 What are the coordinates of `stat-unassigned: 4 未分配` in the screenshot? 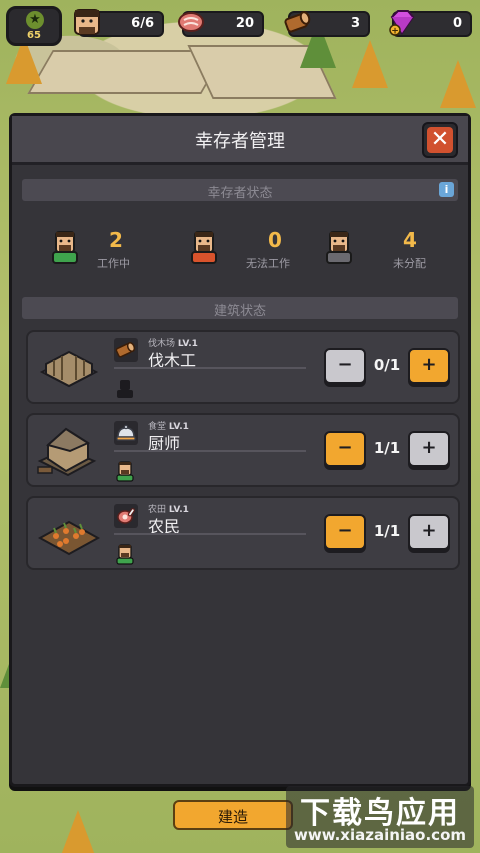 It's located at (388, 250).